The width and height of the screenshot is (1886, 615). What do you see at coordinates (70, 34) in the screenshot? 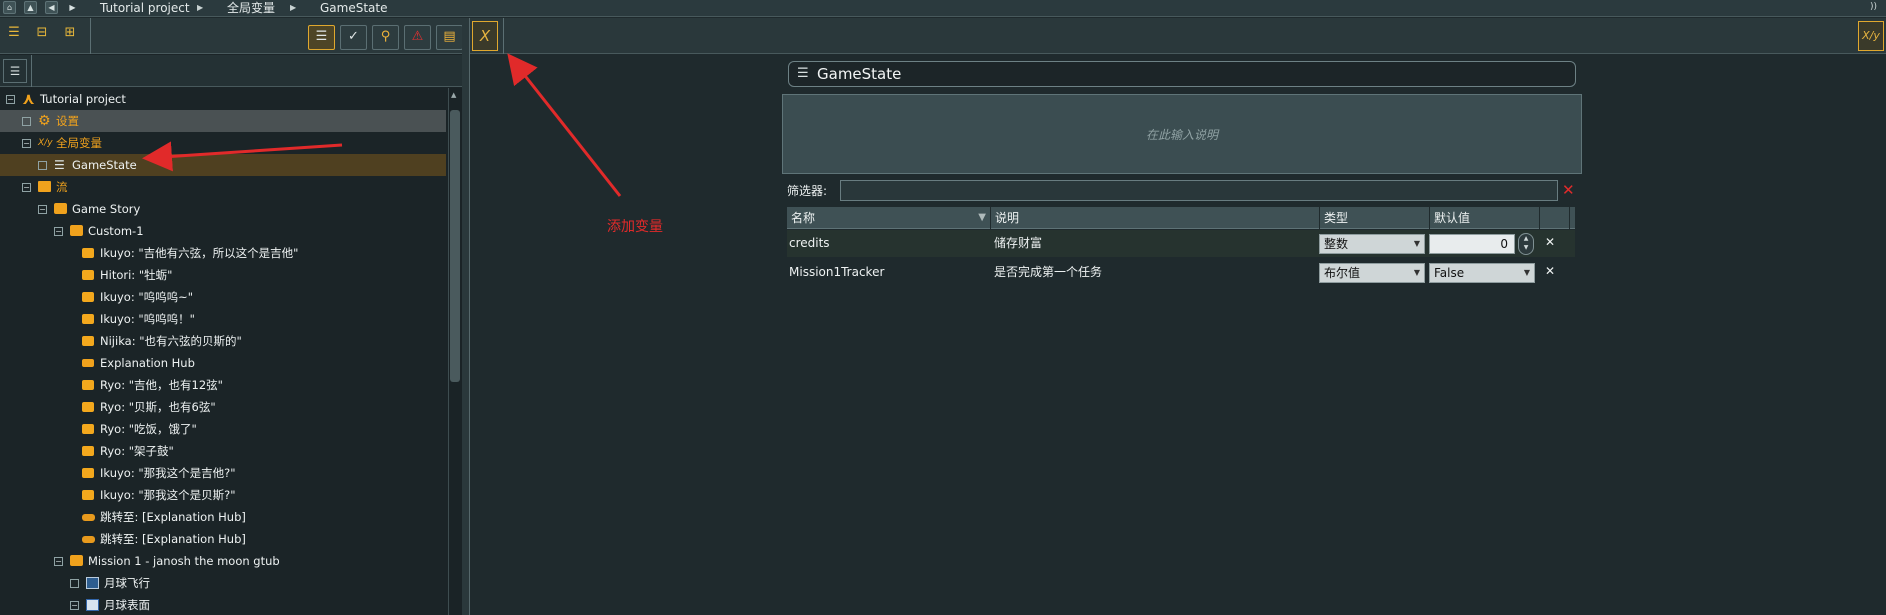
I see `expand-icon: ⊞` at bounding box center [70, 34].